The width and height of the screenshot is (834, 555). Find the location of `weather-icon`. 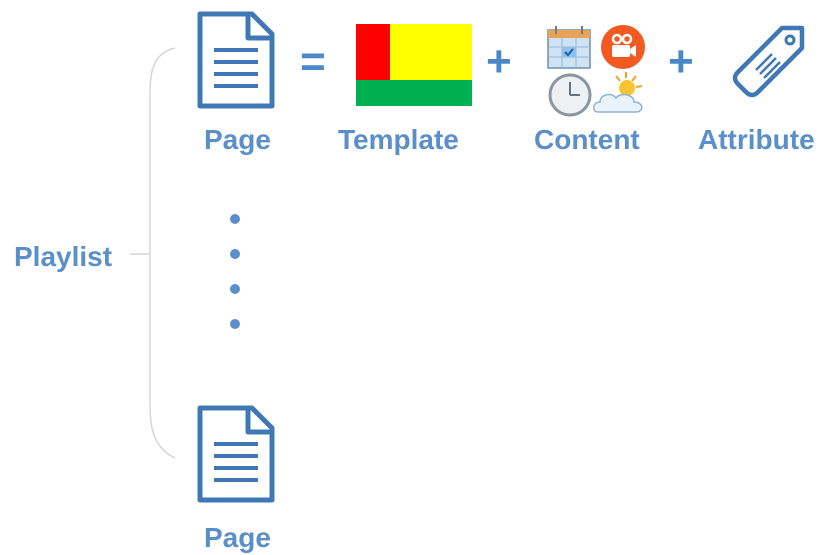

weather-icon is located at coordinates (618, 92).